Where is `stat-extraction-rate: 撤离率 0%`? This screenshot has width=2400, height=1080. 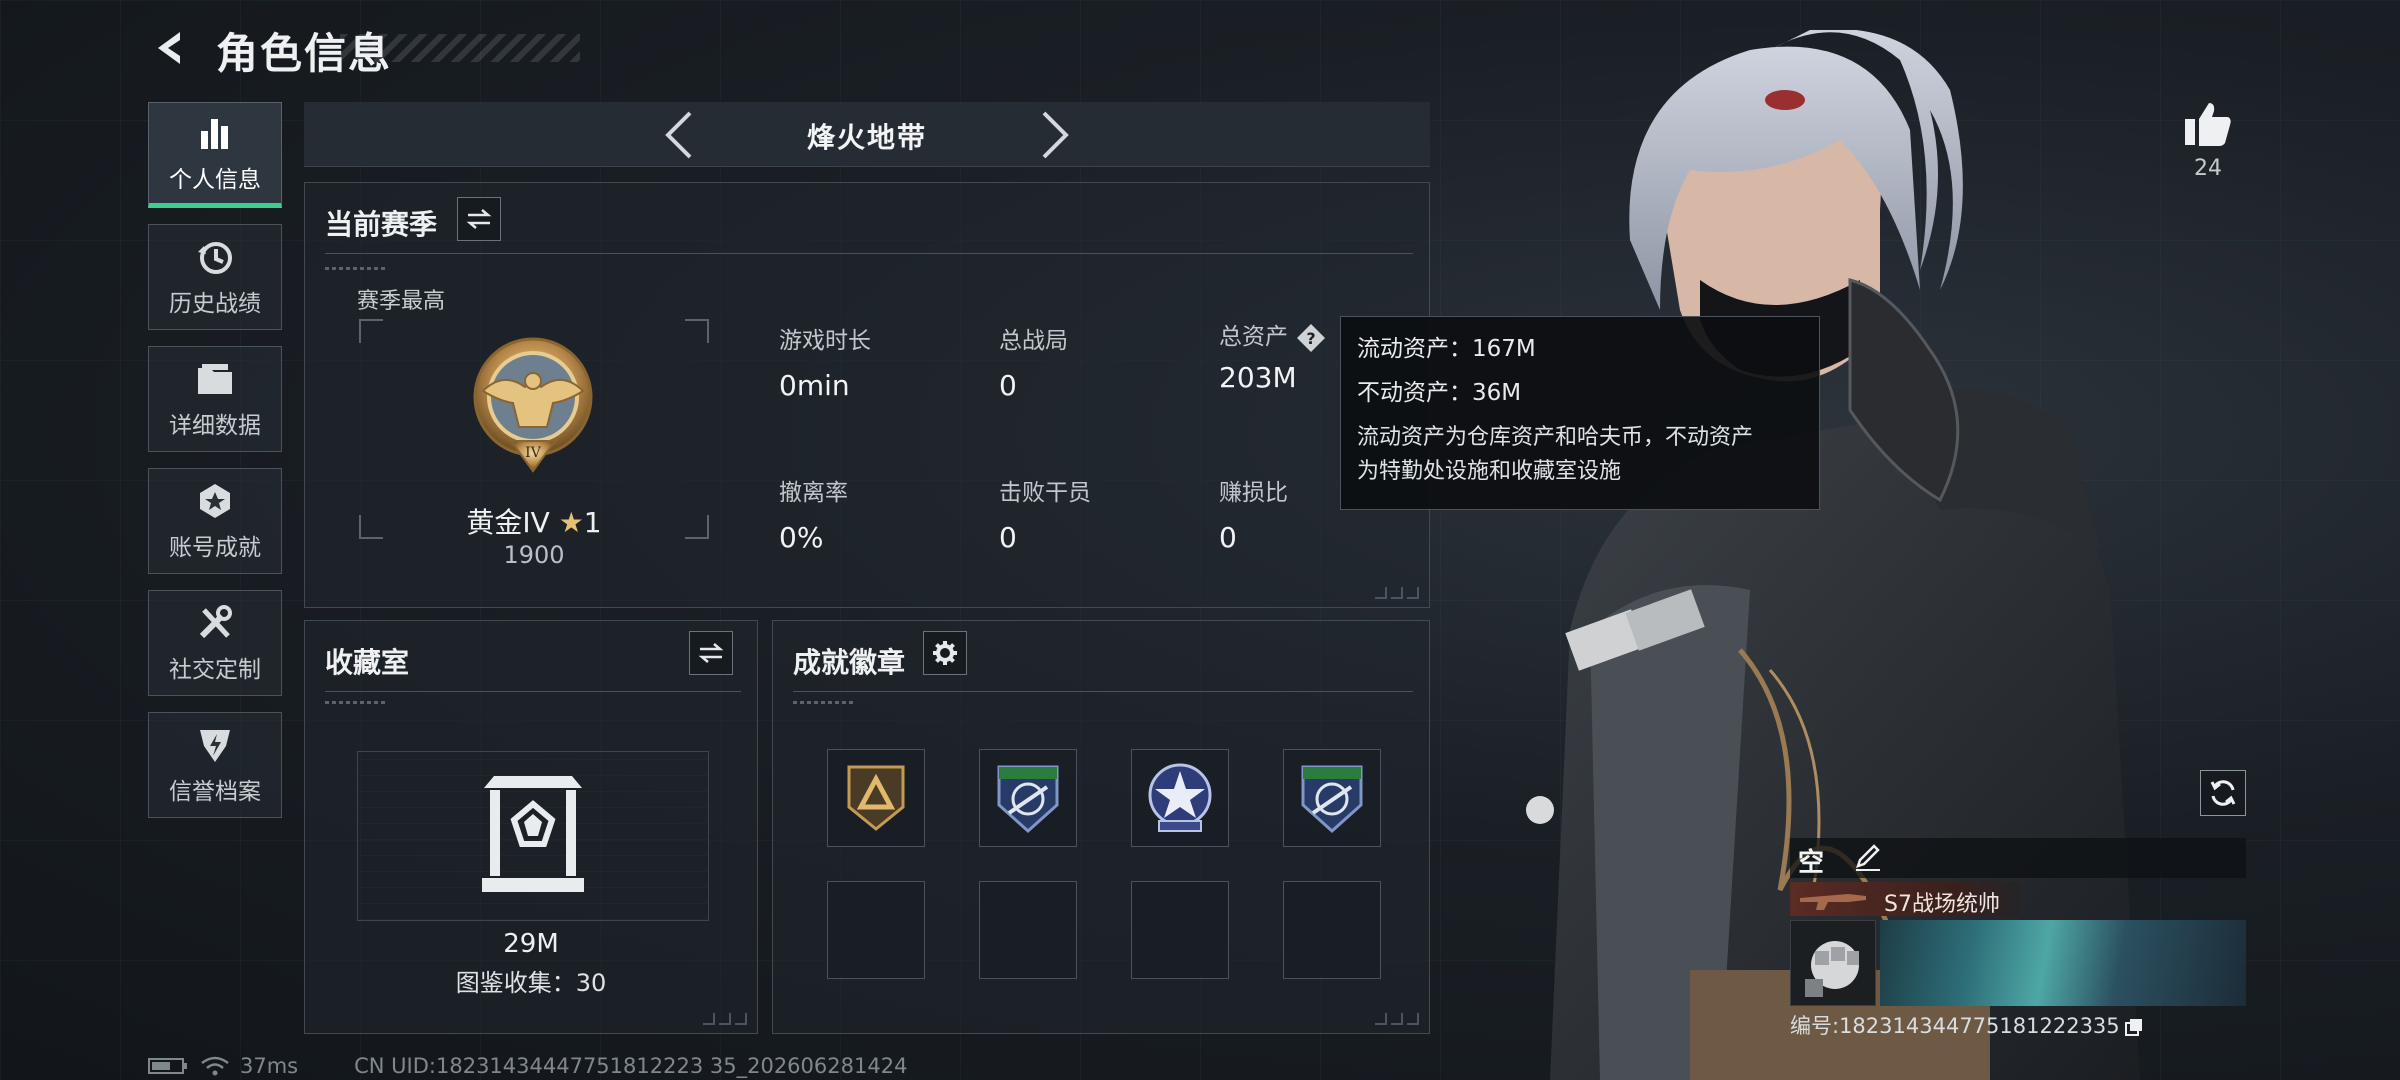 stat-extraction-rate: 撤离率 0% is located at coordinates (813, 513).